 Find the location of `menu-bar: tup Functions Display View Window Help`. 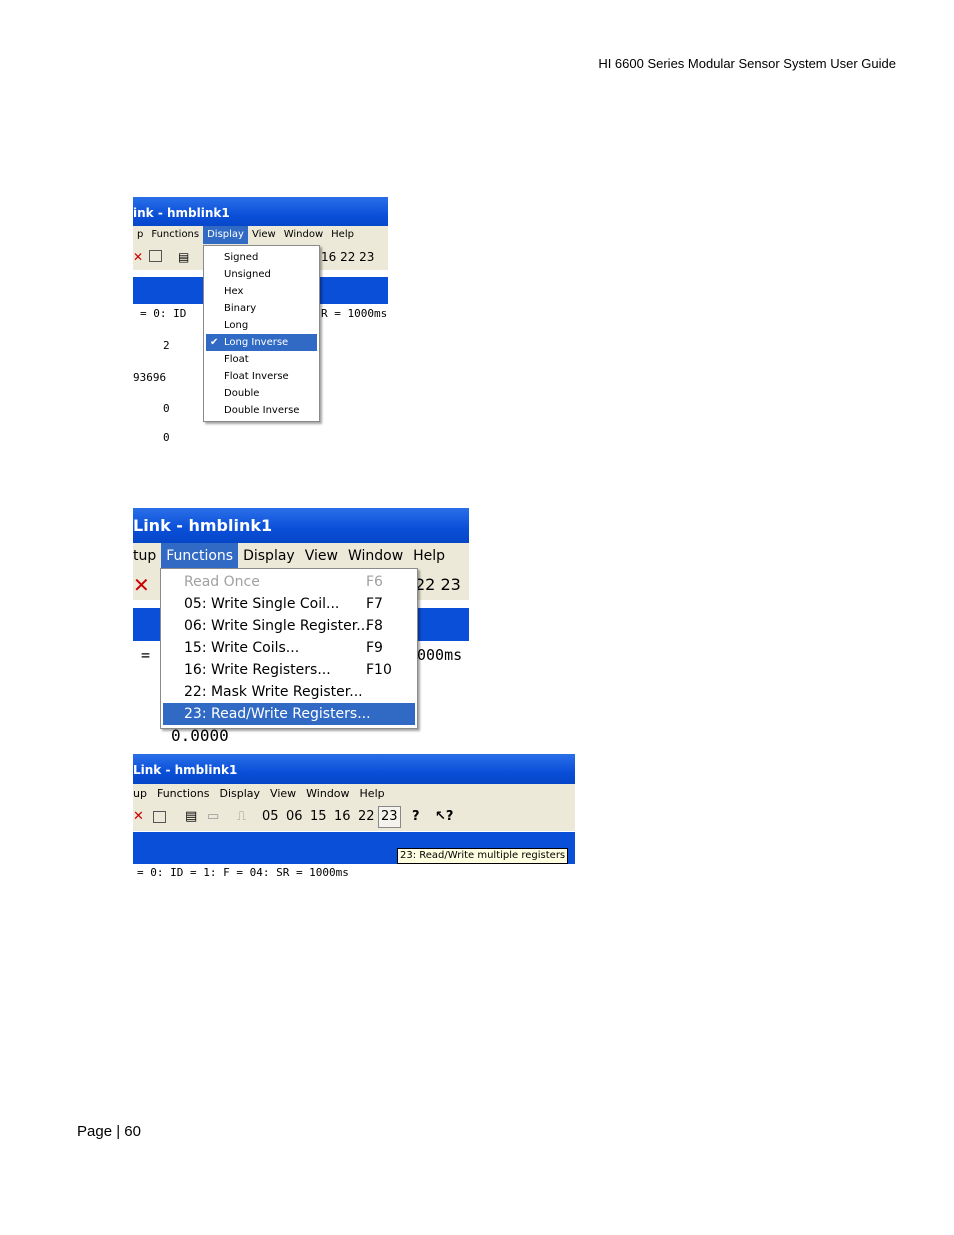

menu-bar: tup Functions Display View Window Help is located at coordinates (301, 556).